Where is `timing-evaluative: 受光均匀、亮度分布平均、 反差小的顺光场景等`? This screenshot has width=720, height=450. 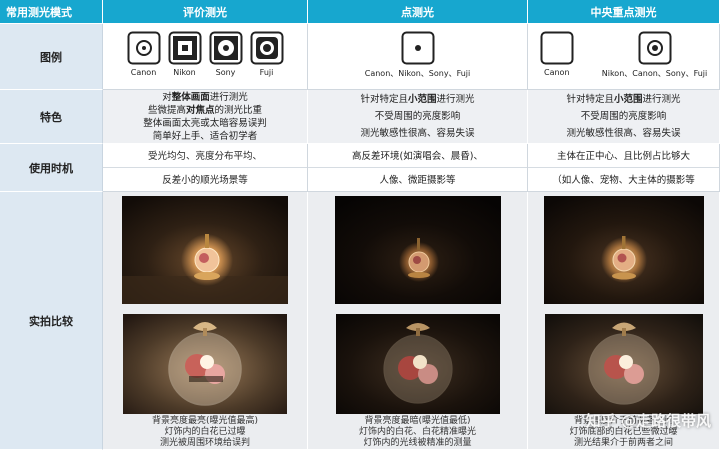
timing-evaluative: 受光均匀、亮度分布平均、 反差小的顺光场景等 is located at coordinates (205, 168).